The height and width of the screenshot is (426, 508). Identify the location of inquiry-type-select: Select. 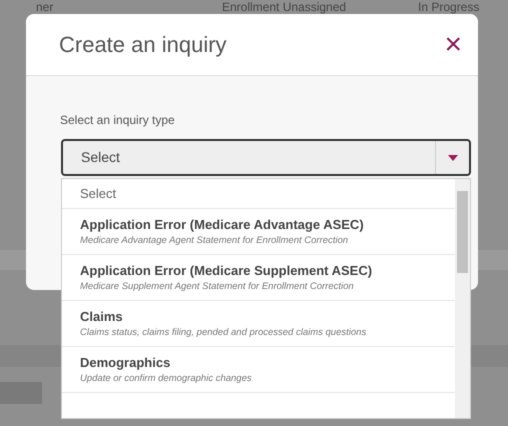
(266, 157).